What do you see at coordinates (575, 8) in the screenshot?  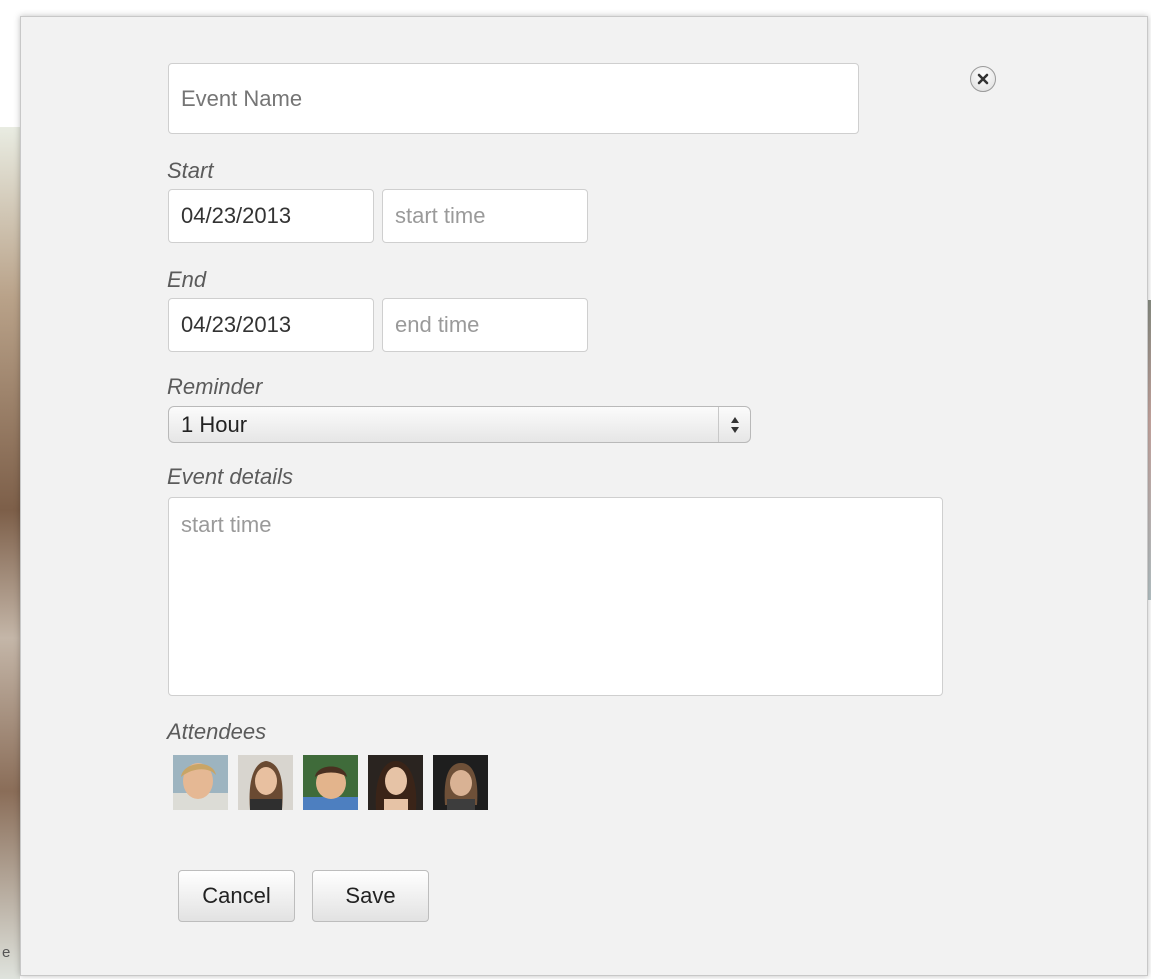 I see `background-header` at bounding box center [575, 8].